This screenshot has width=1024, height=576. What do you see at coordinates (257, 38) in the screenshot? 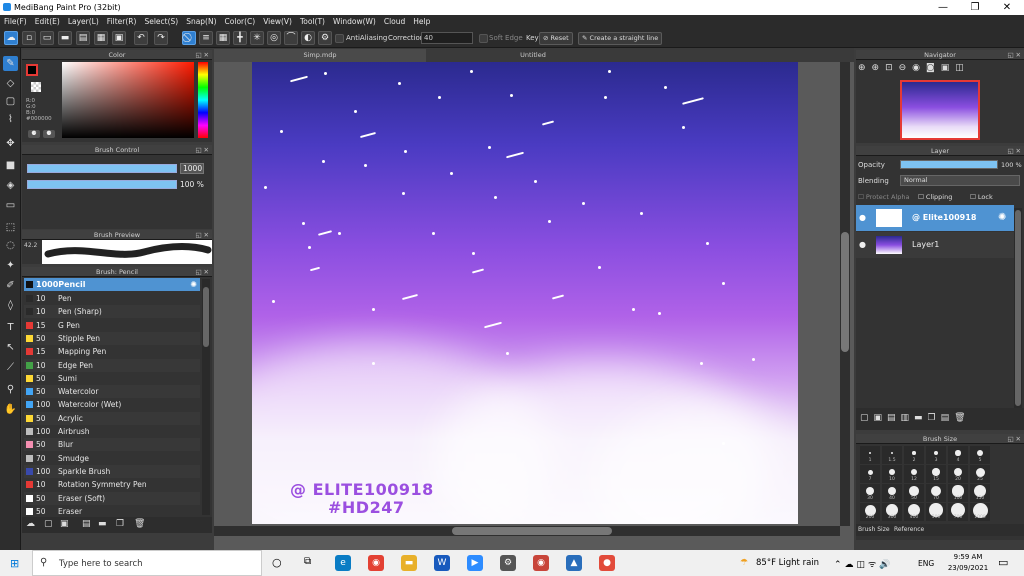
I see `radial-snap-icon: ✳` at bounding box center [257, 38].